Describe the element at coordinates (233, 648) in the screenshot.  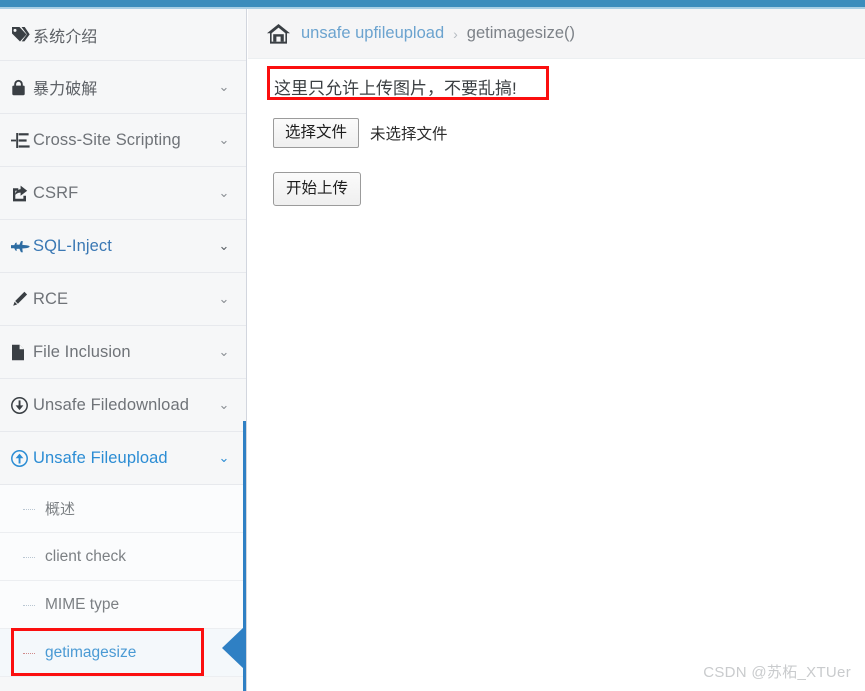
I see `active-item-pointer-arrow` at that location.